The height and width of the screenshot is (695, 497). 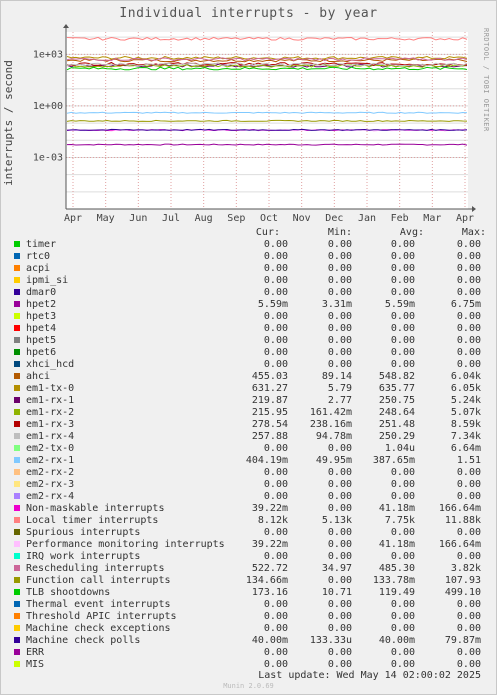 What do you see at coordinates (248, 557) in the screenshot?
I see `legend-row: IRQ work interrupts 0.00 0.00 0.00 0.00` at bounding box center [248, 557].